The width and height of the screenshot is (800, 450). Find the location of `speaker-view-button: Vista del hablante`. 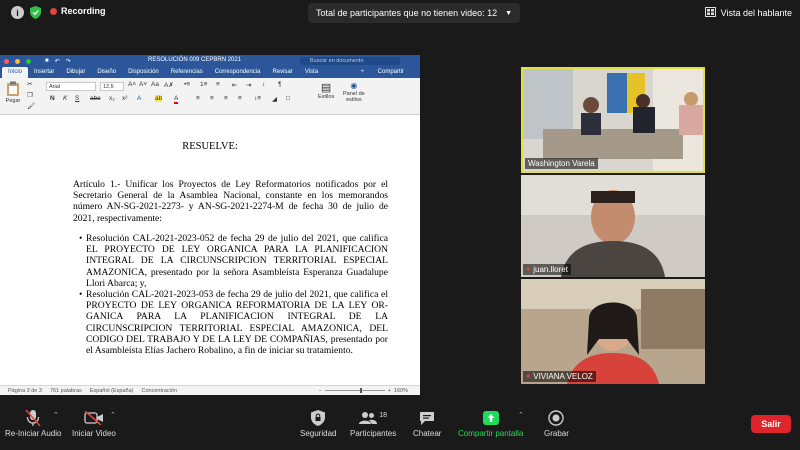

speaker-view-button: Vista del hablante is located at coordinates (748, 13).